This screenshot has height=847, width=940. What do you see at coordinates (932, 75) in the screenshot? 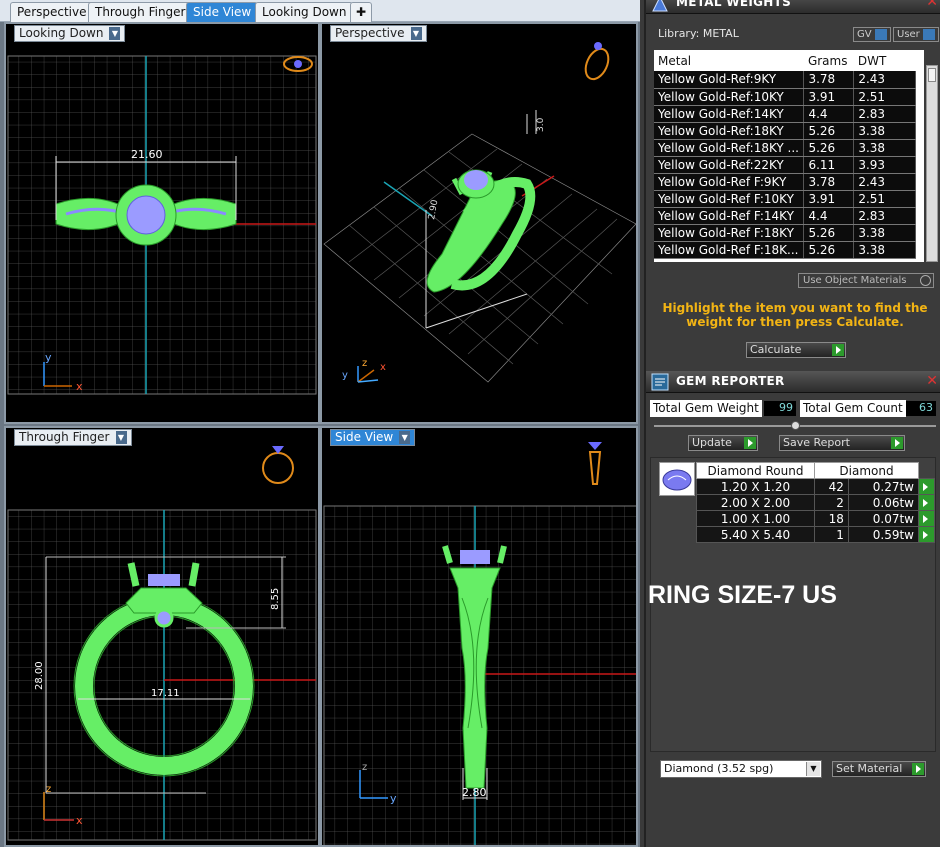
I see `scrollbar-thumb` at bounding box center [932, 75].